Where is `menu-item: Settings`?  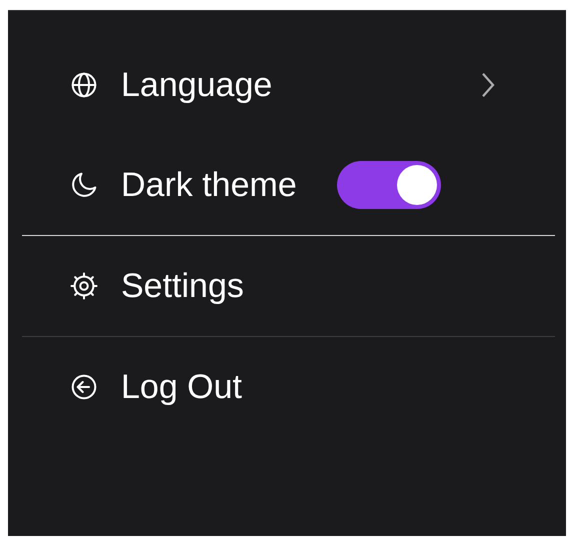
menu-item: Settings is located at coordinates (288, 286).